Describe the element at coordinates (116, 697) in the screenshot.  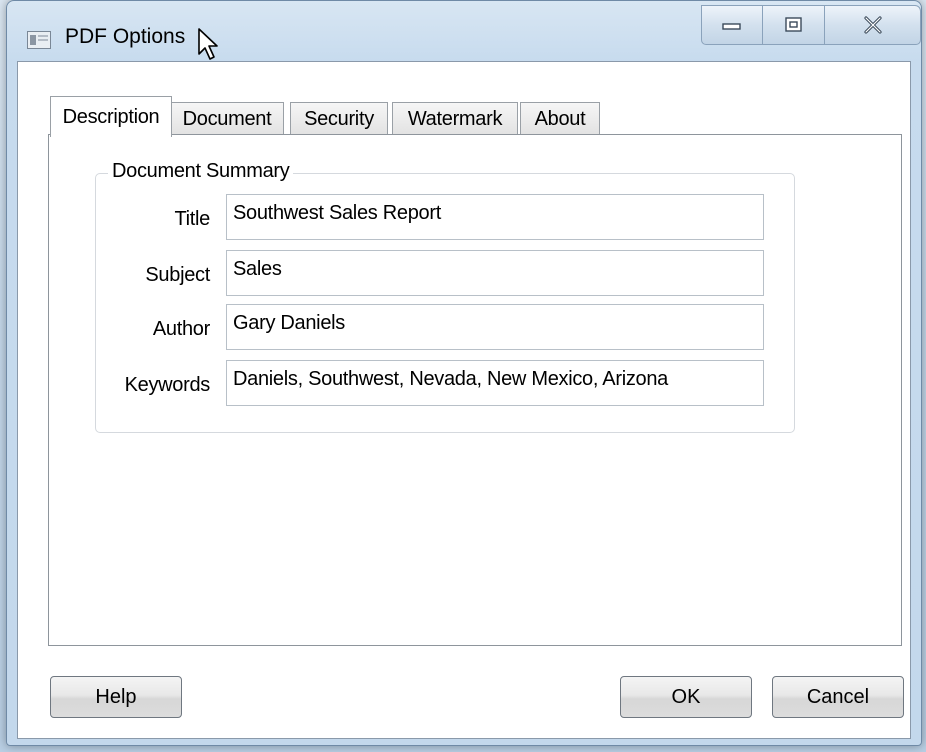
I see `help-button: Help` at that location.